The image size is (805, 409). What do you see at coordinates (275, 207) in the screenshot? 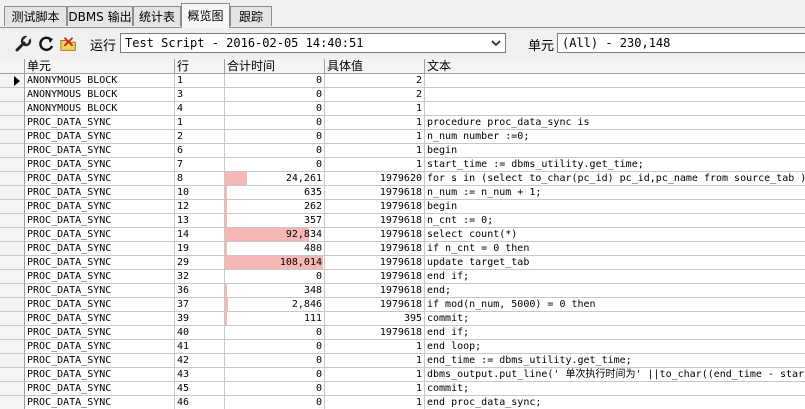
I see `cell-total-time: 262` at bounding box center [275, 207].